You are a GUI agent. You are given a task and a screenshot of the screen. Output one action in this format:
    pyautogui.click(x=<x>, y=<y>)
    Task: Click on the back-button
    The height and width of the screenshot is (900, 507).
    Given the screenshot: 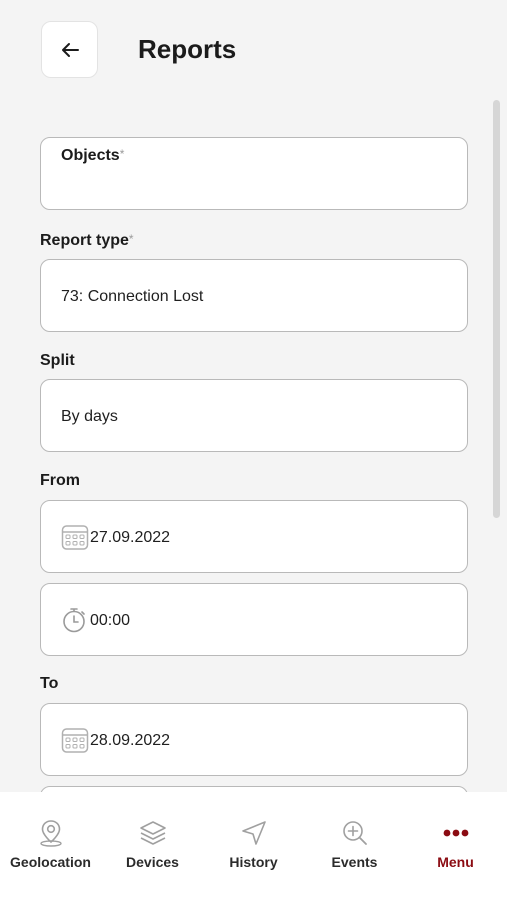 What is the action you would take?
    pyautogui.click(x=69, y=49)
    